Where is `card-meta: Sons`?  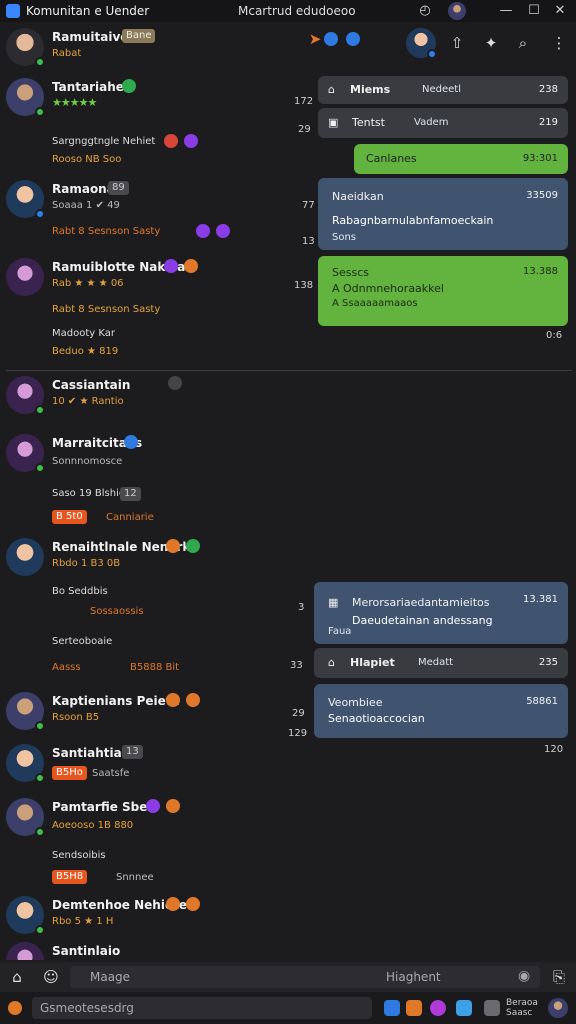
card-meta: Sons is located at coordinates (344, 237).